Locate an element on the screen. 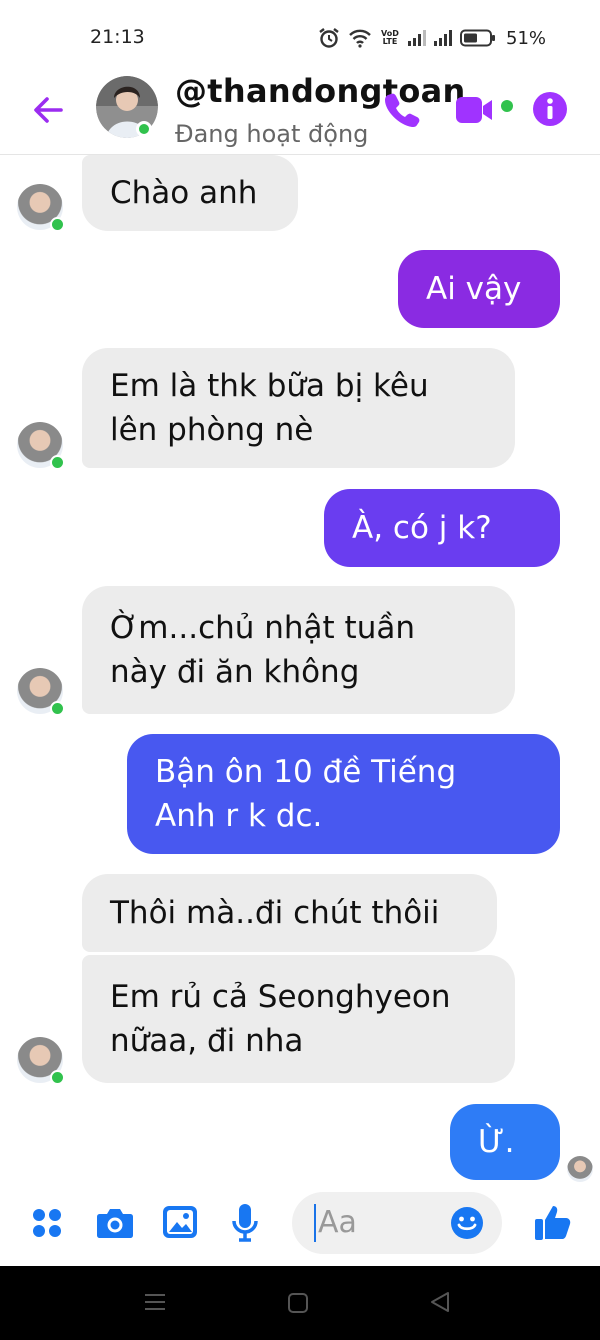 The height and width of the screenshot is (1340, 600). contact-status: Đang hoạt động is located at coordinates (272, 134).